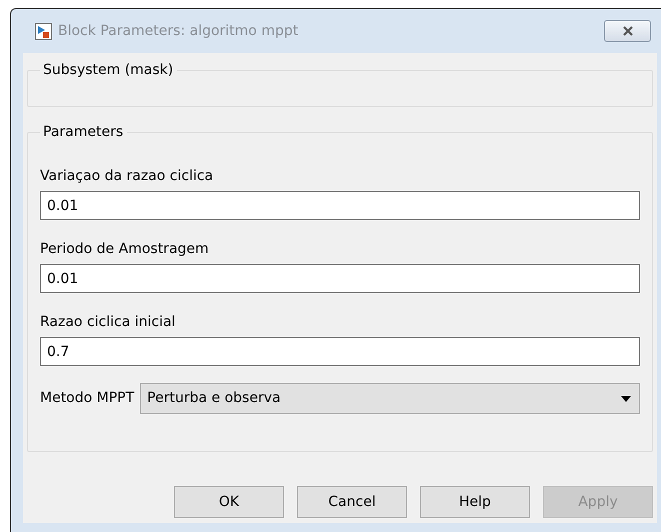 The image size is (661, 532). I want to click on close-icon, so click(628, 31).